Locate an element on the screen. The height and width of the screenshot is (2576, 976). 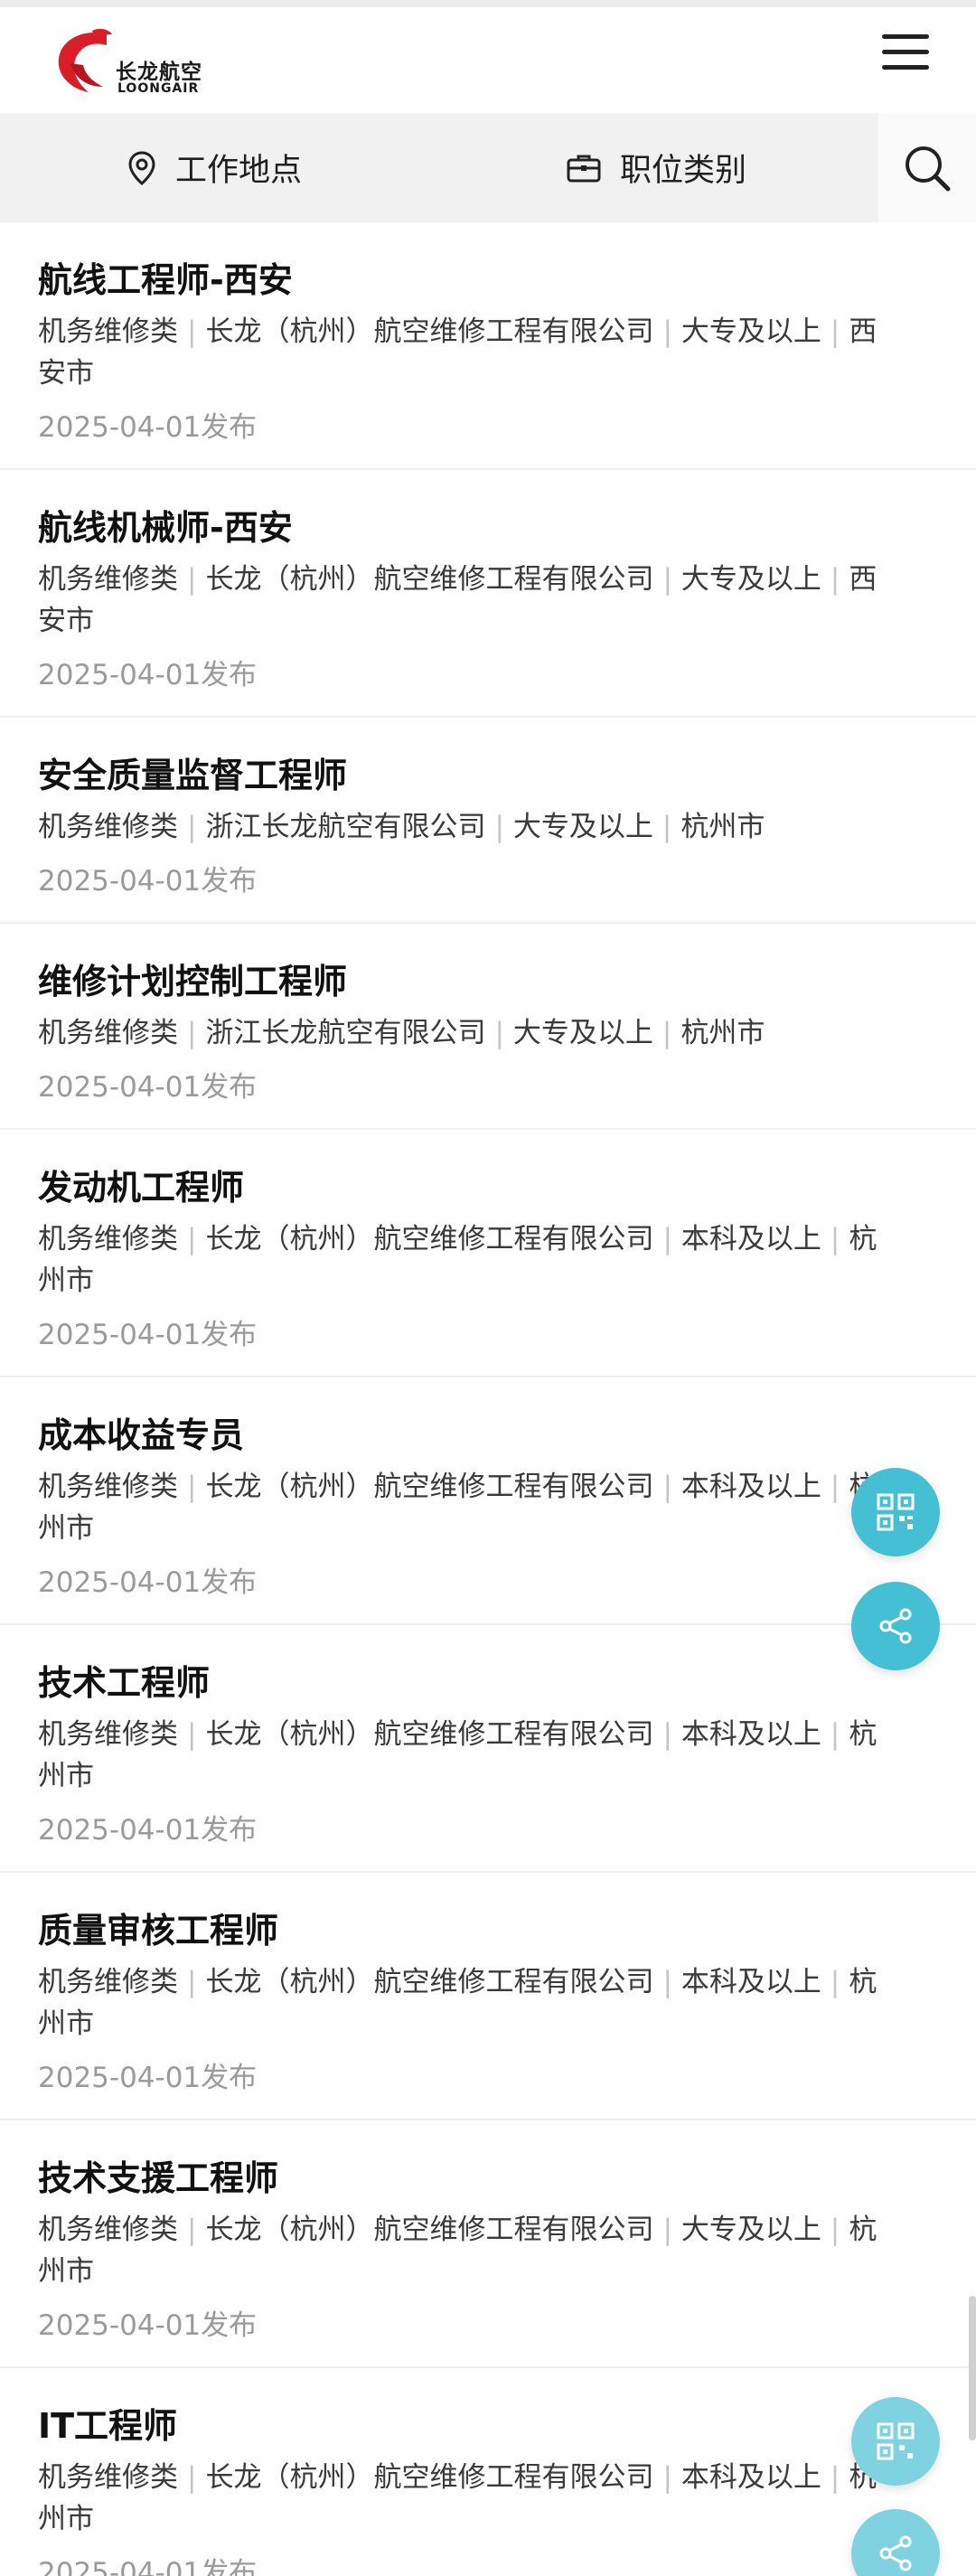
job-title: 技术工程师 is located at coordinates (124, 1683).